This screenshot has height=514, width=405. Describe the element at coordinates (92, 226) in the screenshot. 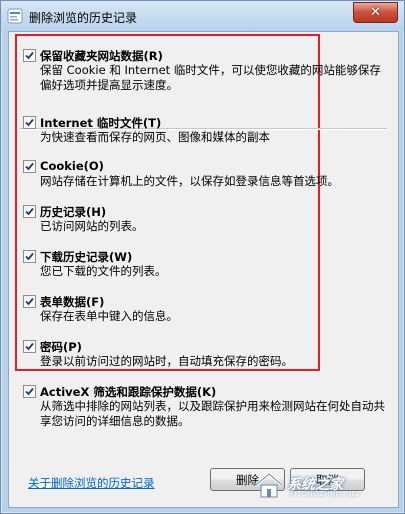

I see `option-description: 已访问网站的列表。` at that location.